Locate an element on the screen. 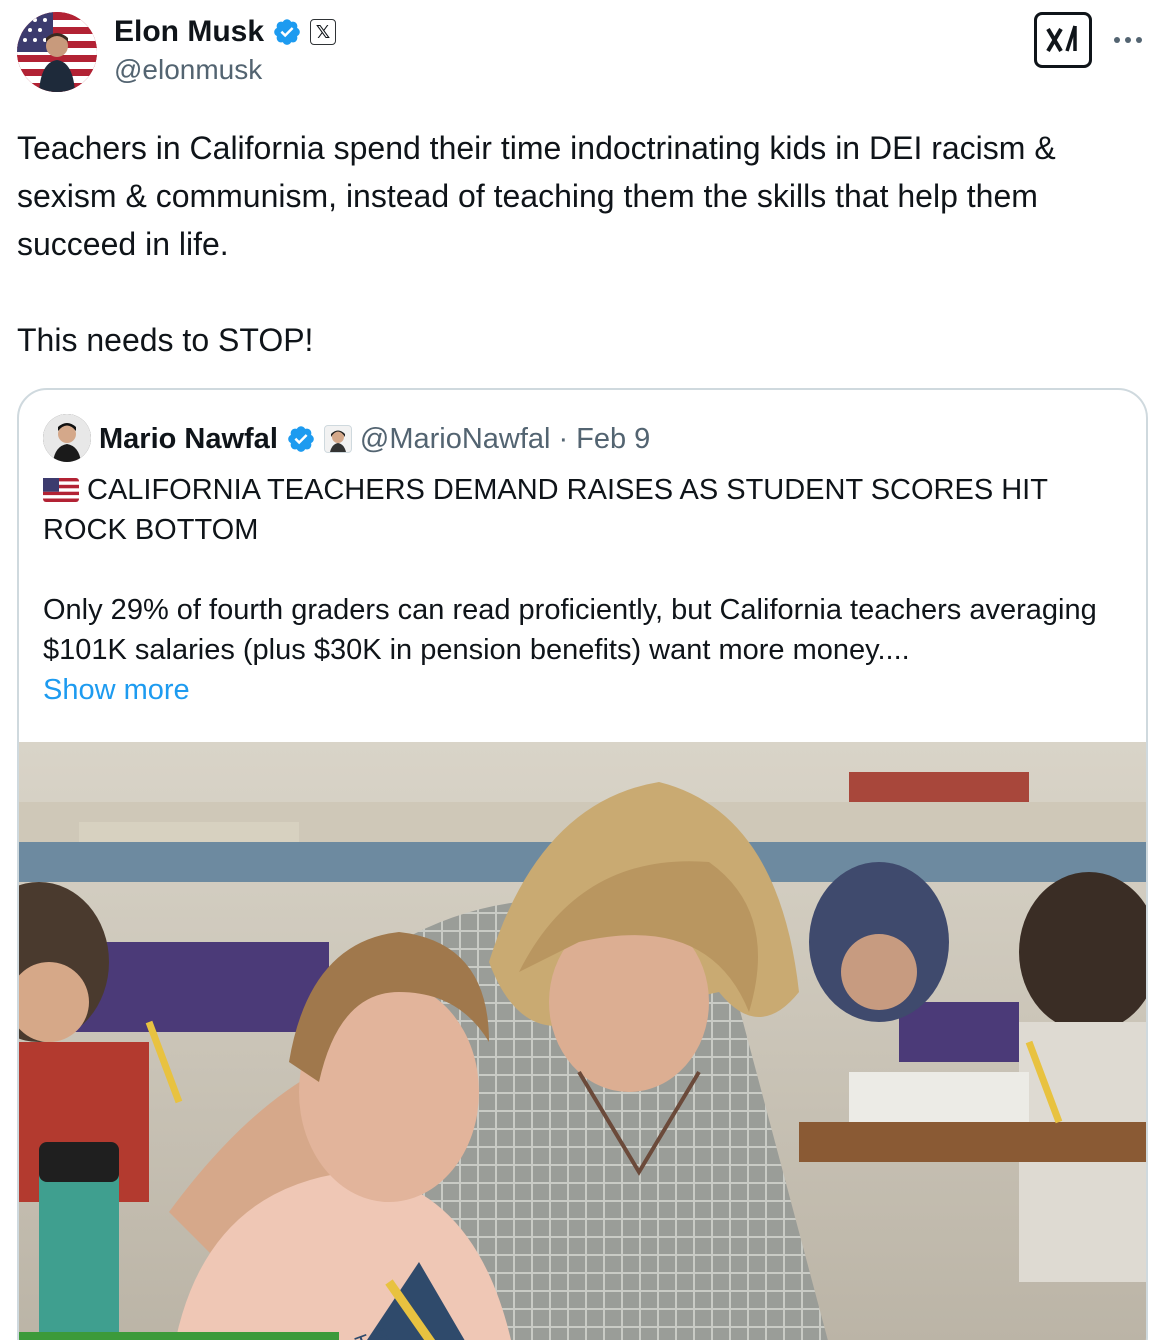 This screenshot has width=1164, height=1340. quoted-tweet-date: Feb 9 is located at coordinates (613, 439).